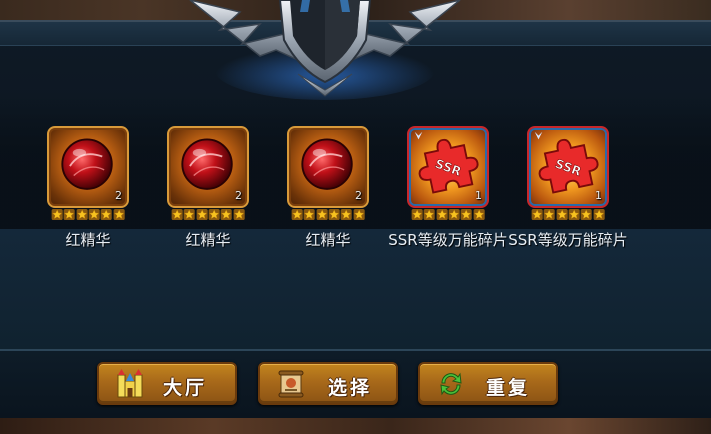 The width and height of the screenshot is (711, 434). What do you see at coordinates (508, 388) in the screenshot?
I see `repeat-button-label: 重复` at bounding box center [508, 388].